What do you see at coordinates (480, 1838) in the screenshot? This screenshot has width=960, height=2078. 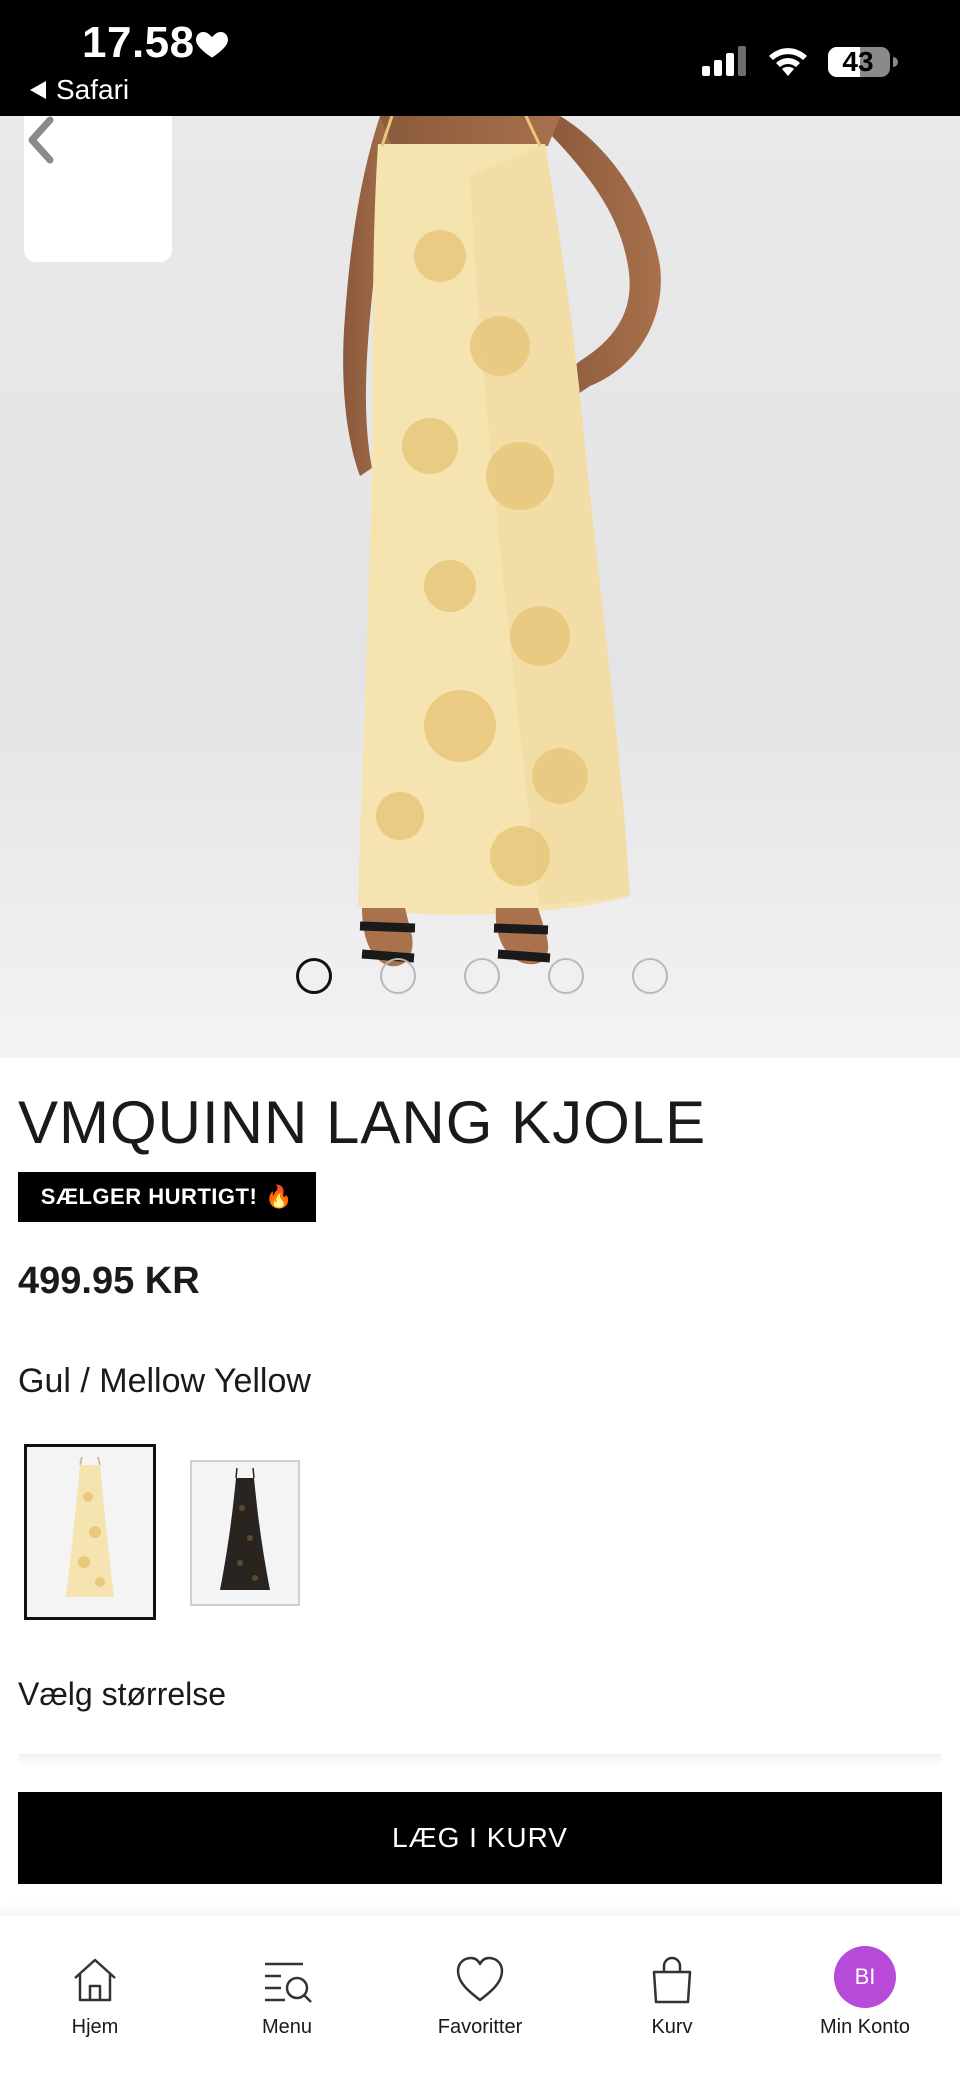 I see `add-to-cart-button: LÆG I KURV` at bounding box center [480, 1838].